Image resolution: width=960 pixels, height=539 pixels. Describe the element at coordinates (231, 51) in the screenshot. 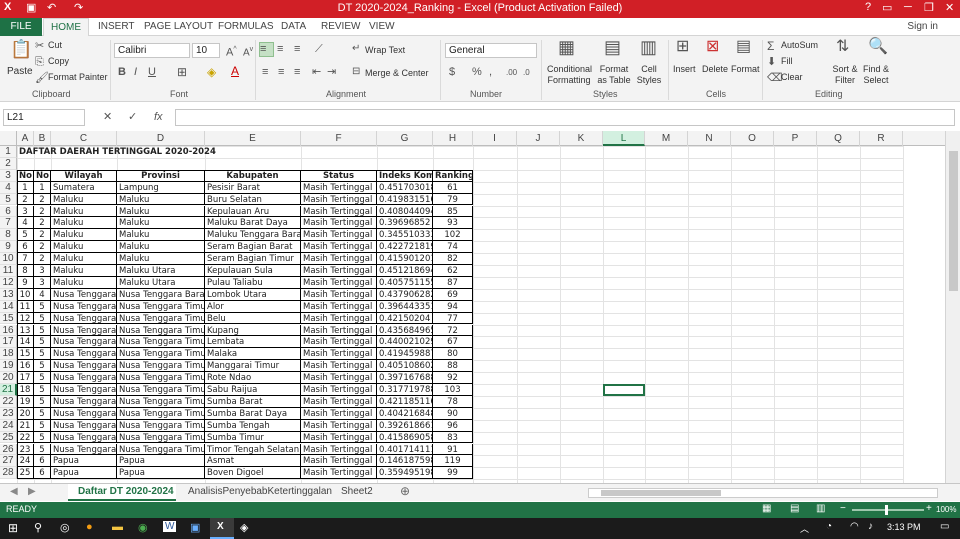

I see `increase-font-icon: A^` at that location.